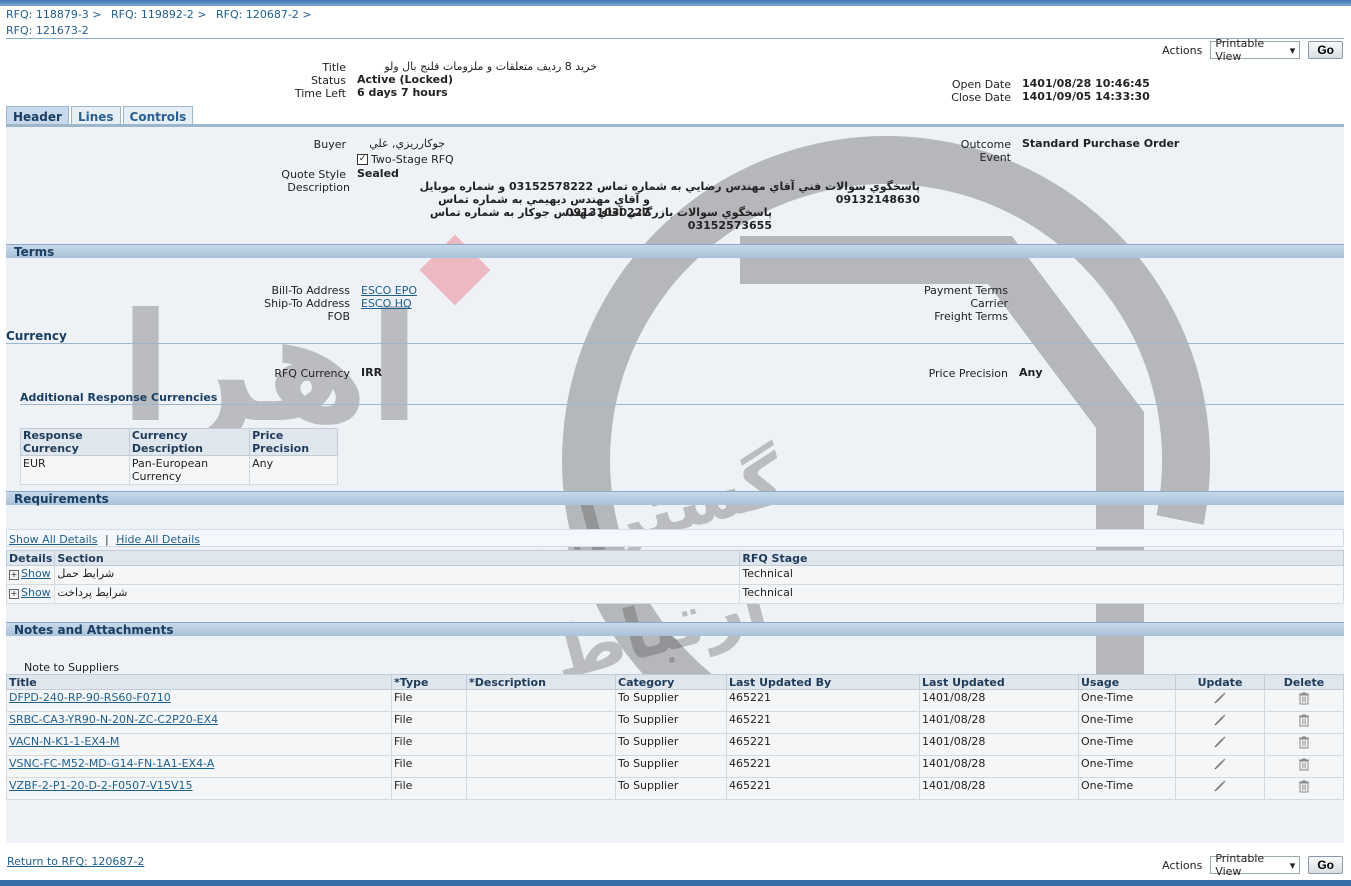 This screenshot has height=886, width=1351. Describe the element at coordinates (675, 629) in the screenshot. I see `notes-section-header: Notes and Attachments` at that location.